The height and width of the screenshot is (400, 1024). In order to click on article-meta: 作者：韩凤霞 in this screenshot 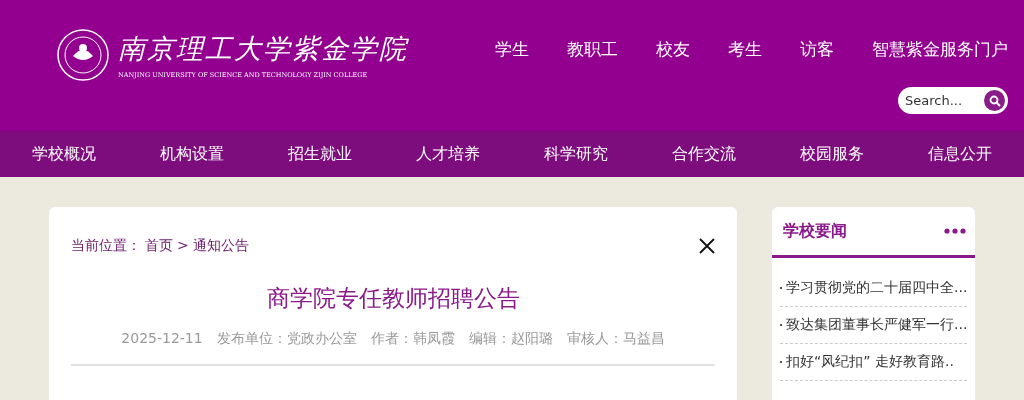, I will do `click(412, 339)`.